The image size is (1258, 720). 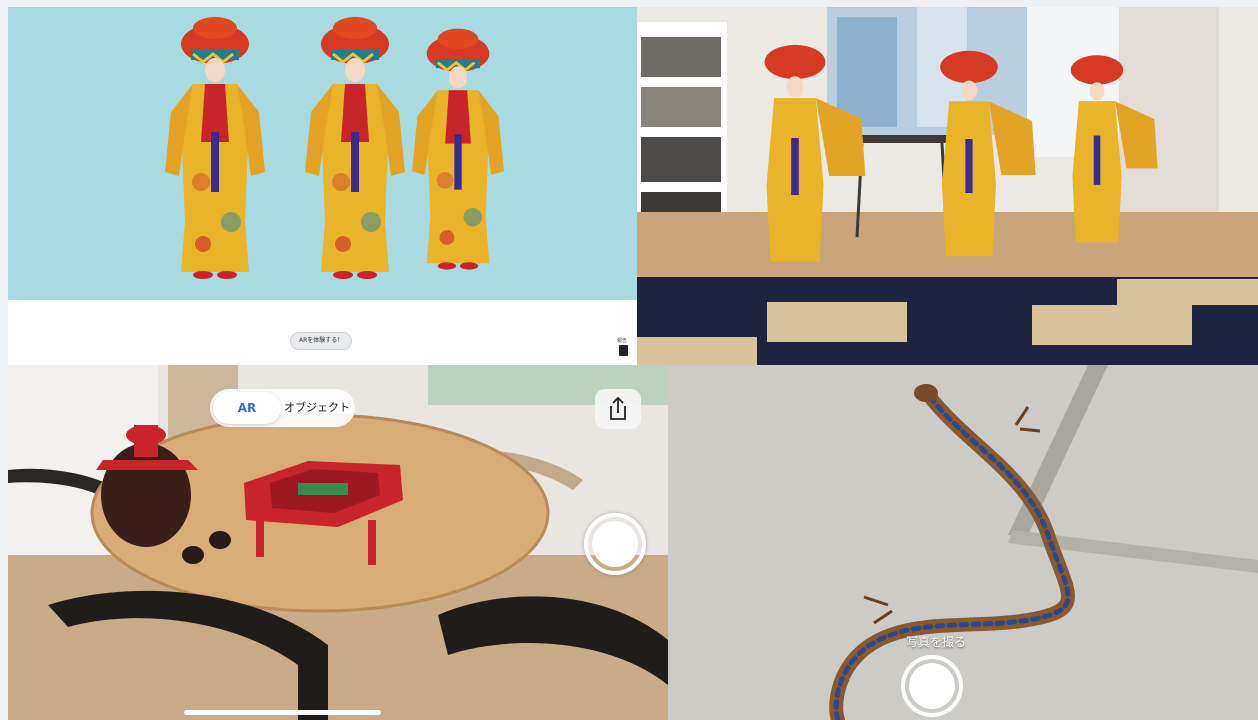 I want to click on share-icon, so click(x=618, y=408).